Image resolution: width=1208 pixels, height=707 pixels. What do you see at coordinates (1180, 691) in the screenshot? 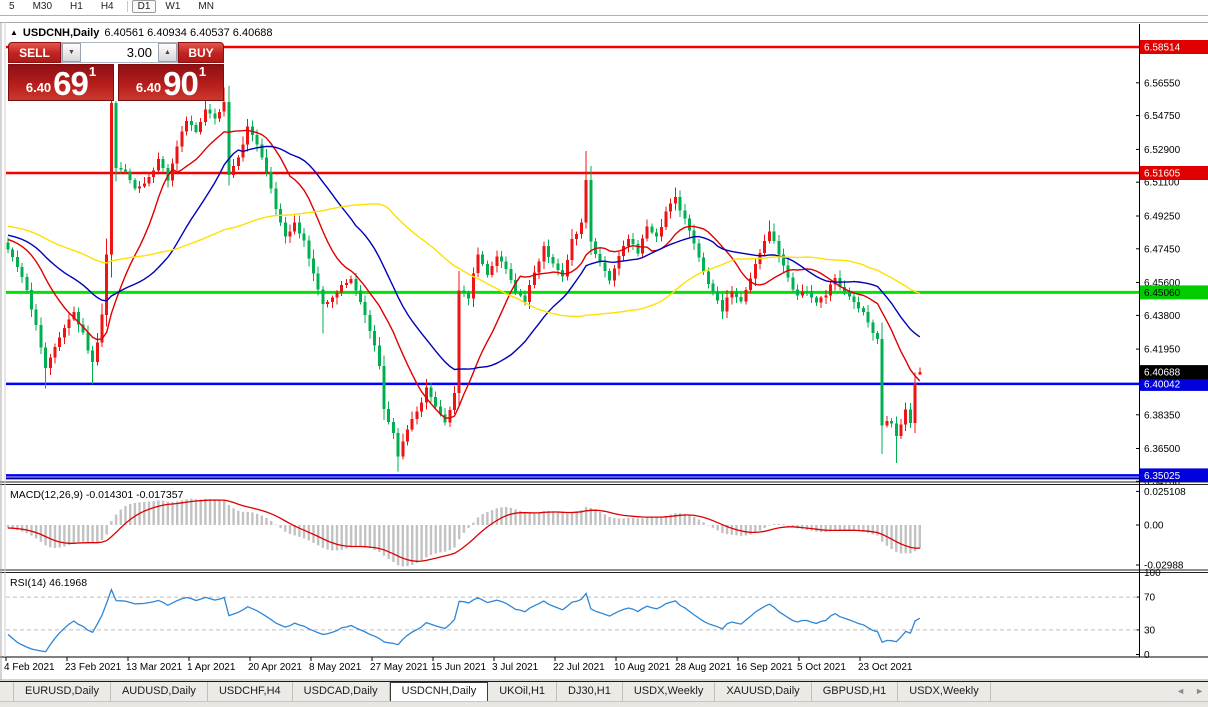
I see `tab-scroll-left-icon: ◄` at bounding box center [1180, 691].